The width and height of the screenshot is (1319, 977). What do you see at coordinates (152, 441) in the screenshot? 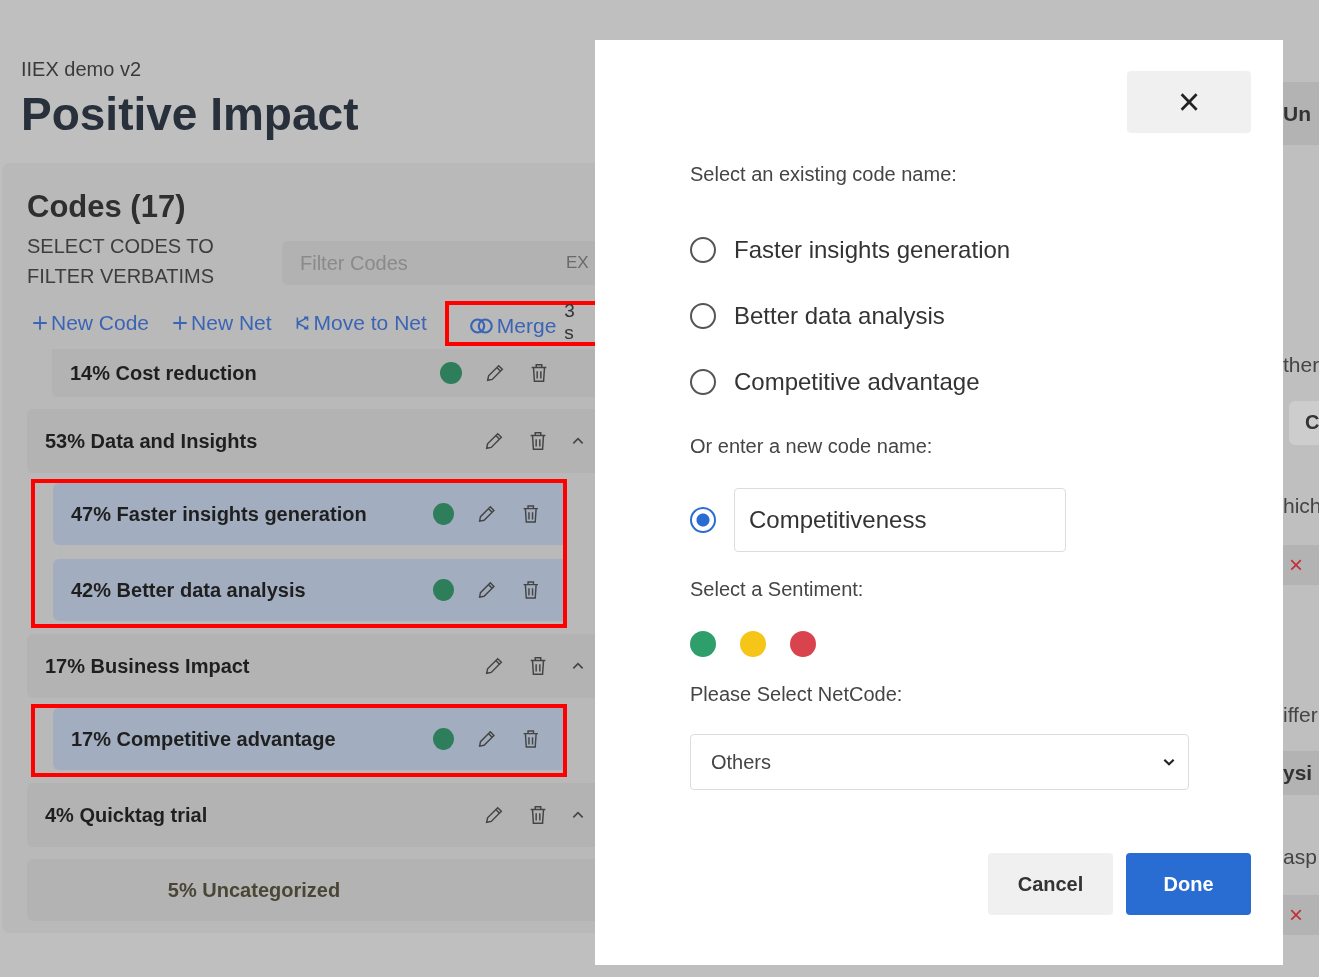
I see `net-label: 53% Data and Insights` at bounding box center [152, 441].